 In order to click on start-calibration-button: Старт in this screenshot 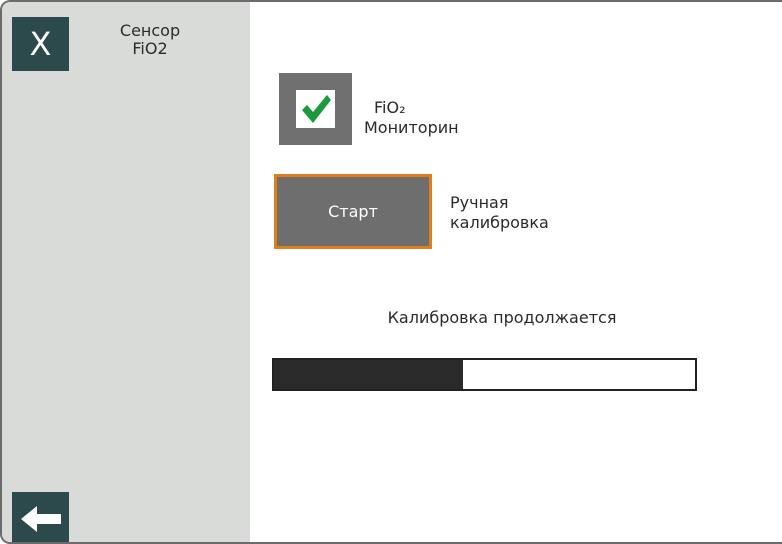, I will do `click(353, 211)`.